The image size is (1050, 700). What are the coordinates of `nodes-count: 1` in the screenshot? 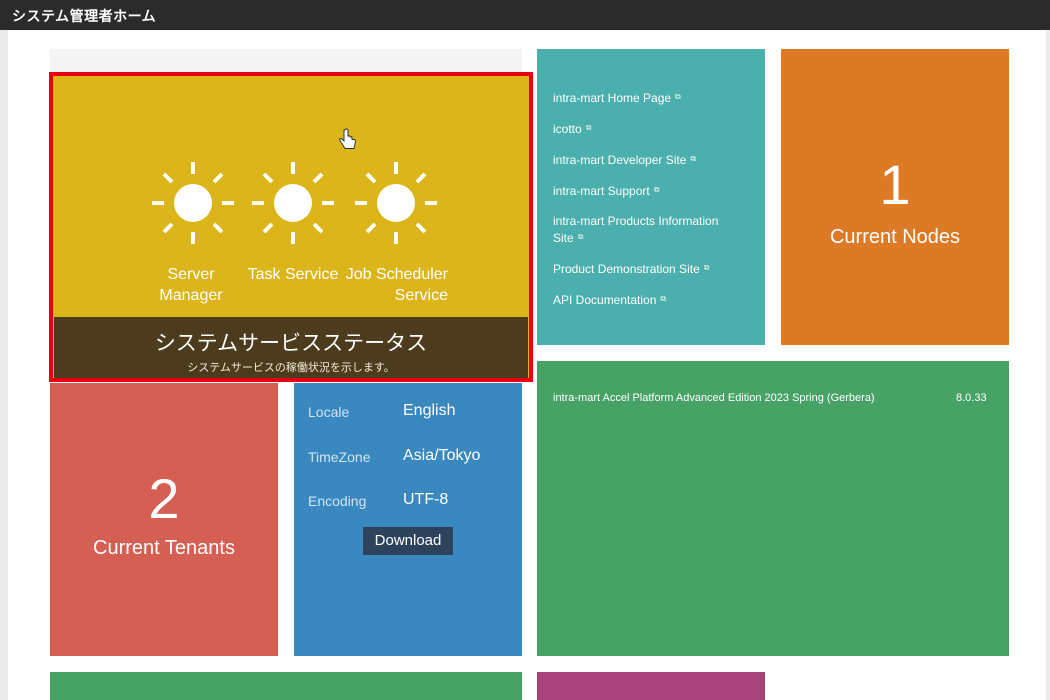 It's located at (895, 184).